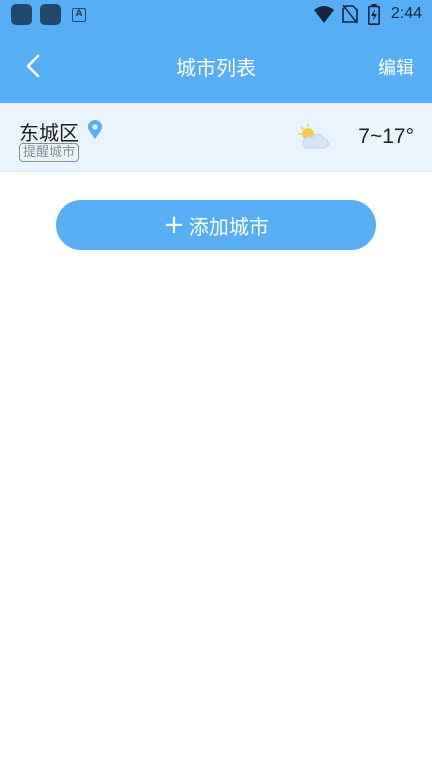 This screenshot has width=432, height=768. I want to click on location-pin-icon, so click(95, 129).